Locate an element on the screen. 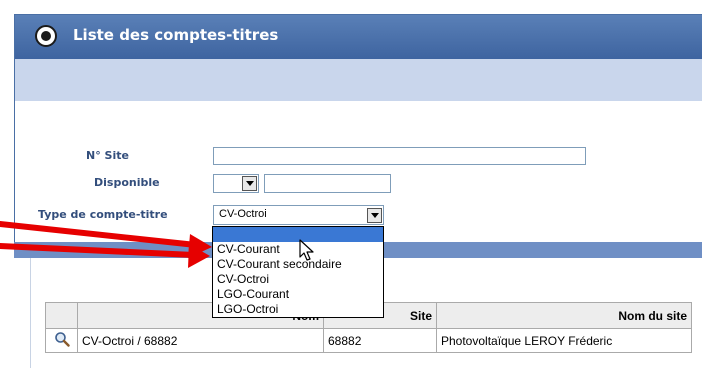  annotation-arrows is located at coordinates (106, 244).